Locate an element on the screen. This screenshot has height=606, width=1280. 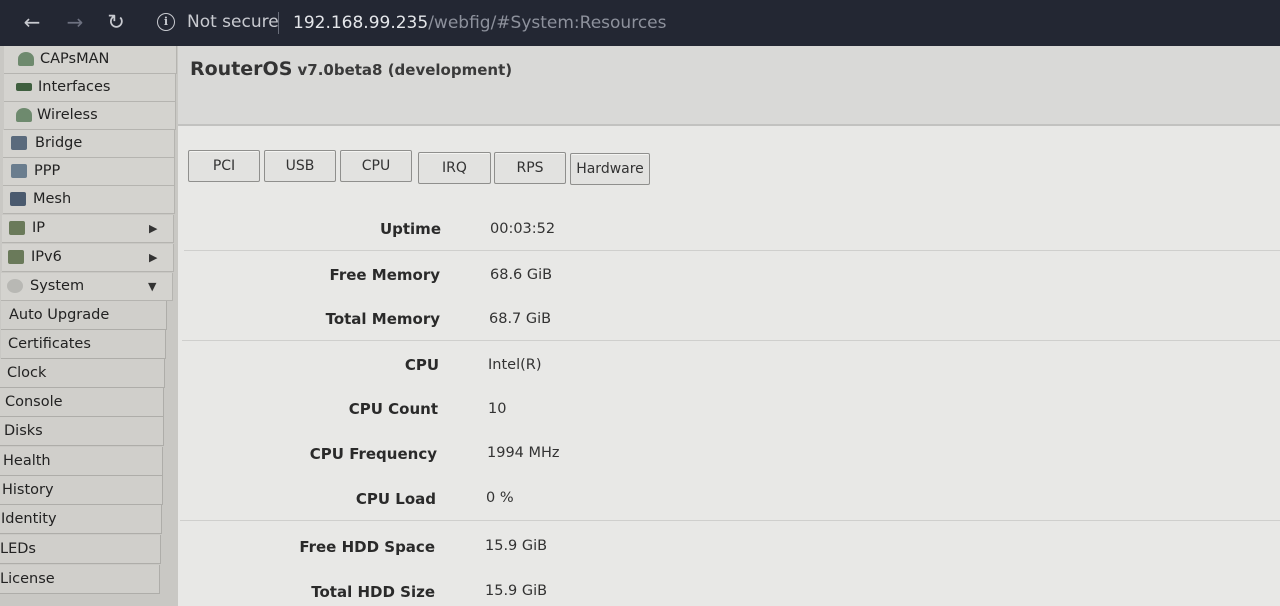
sidebar-item-bridge: Bridge is located at coordinates (89, 144).